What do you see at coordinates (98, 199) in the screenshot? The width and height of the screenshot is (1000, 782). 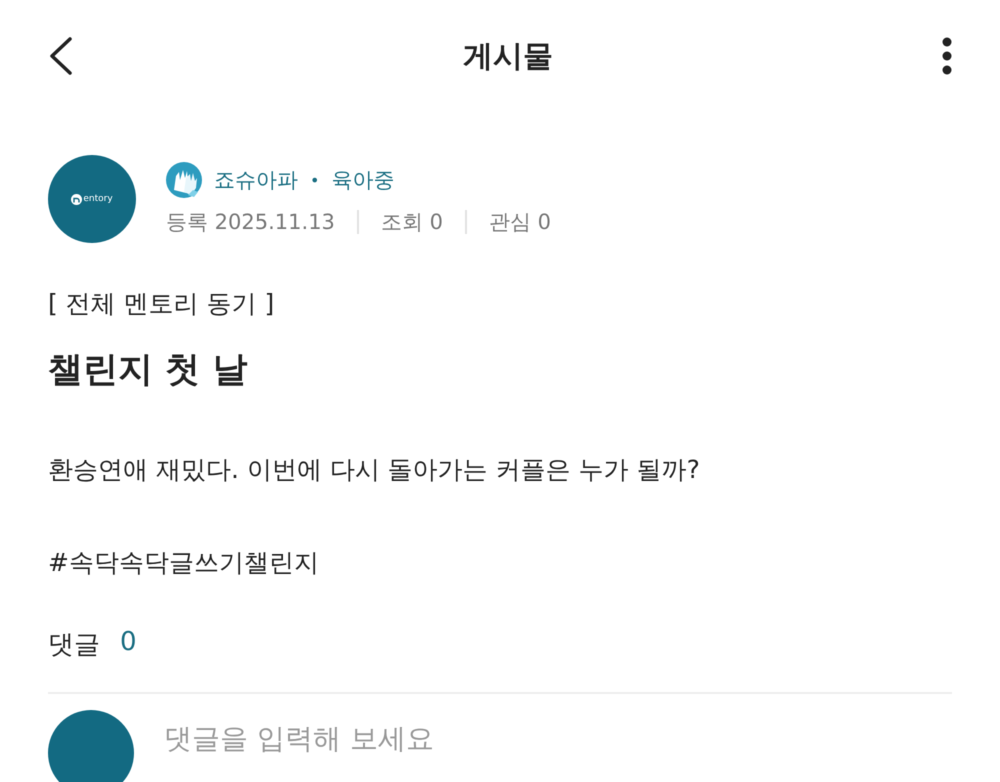 I see `logo-text: entory` at bounding box center [98, 199].